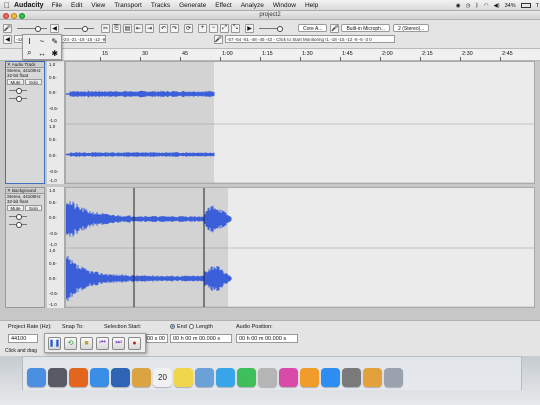 This screenshot has height=405, width=540. I want to click on selection-start-field: 00 h 00 m 00.000 s, so click(157, 338).